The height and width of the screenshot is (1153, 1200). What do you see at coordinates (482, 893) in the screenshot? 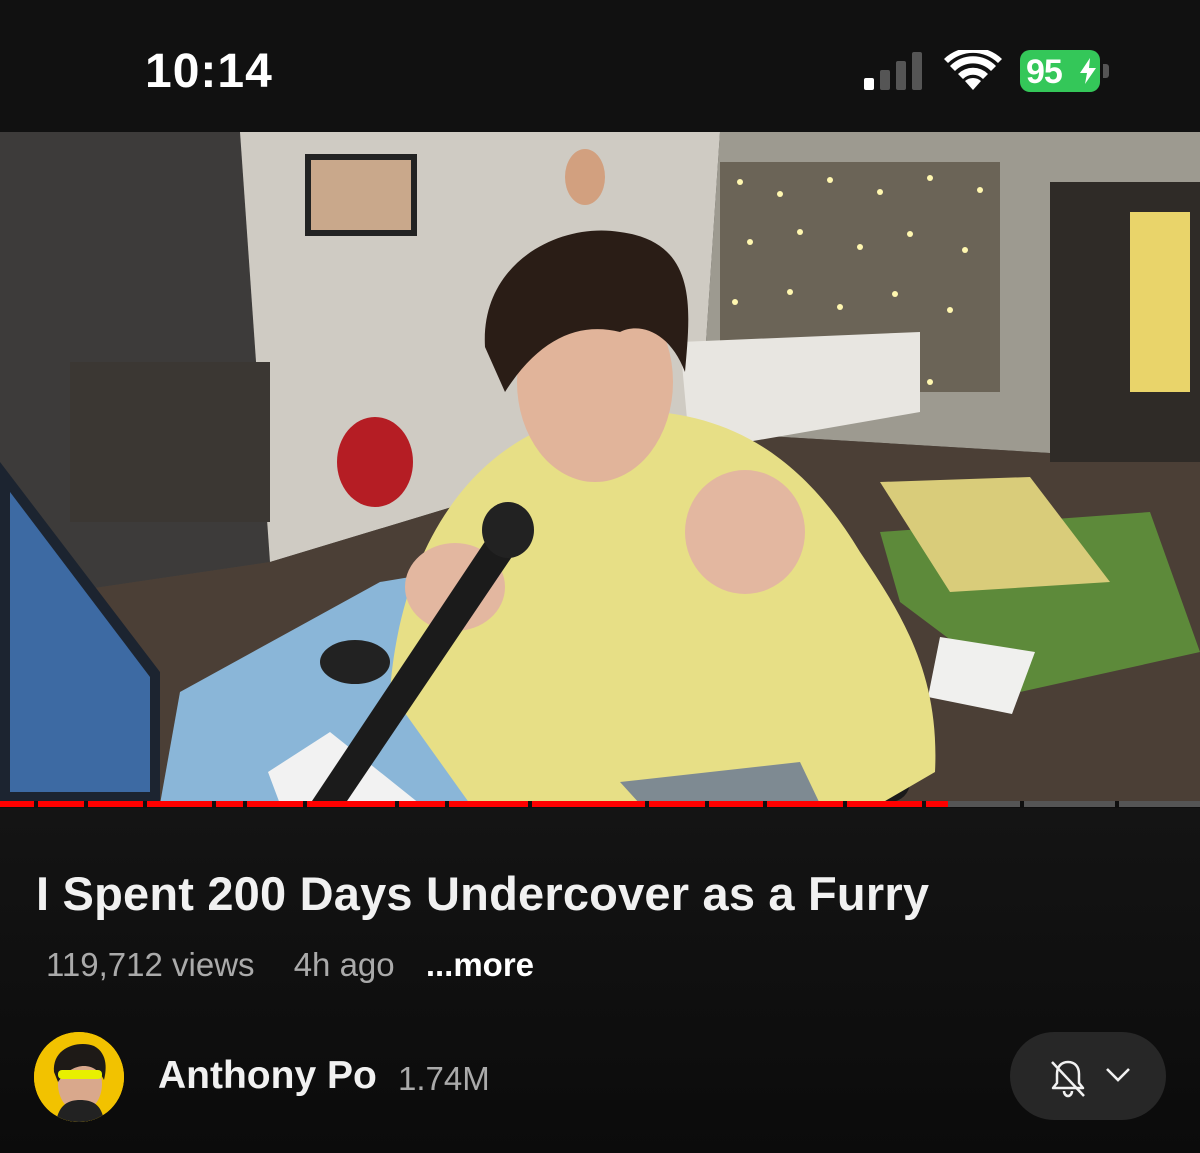
I see `video-title: I Spent 200 Days Undercover as a Furry` at bounding box center [482, 893].